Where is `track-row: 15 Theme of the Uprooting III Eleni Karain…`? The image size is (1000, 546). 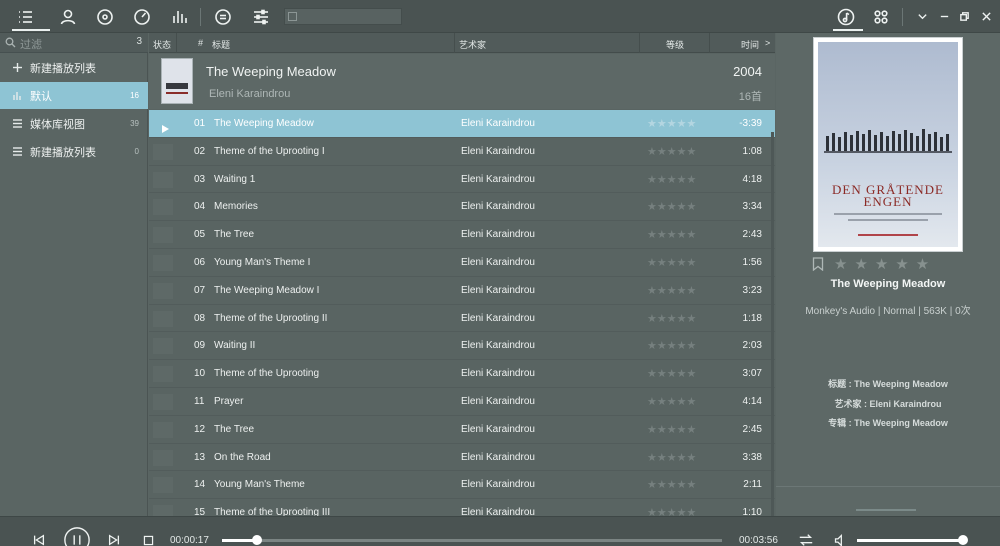 track-row: 15 Theme of the Uprooting III Eleni Karain… is located at coordinates (462, 507).